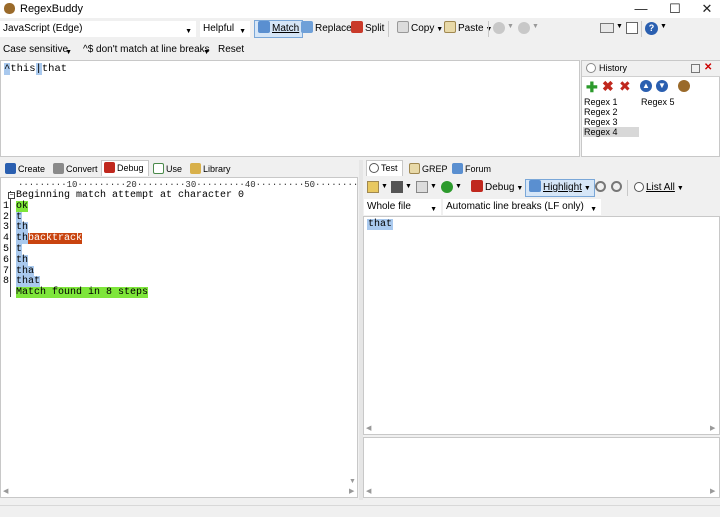  I want to click on open-file-icon, so click(373, 187).